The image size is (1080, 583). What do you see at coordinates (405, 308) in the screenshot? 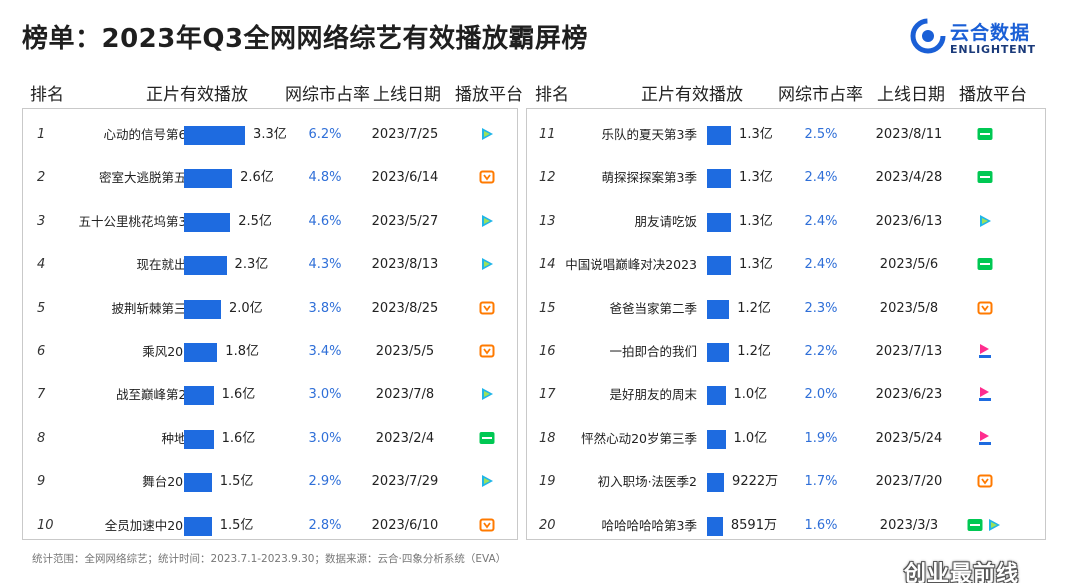
I see `launch-date: 2023/8/25` at bounding box center [405, 308].